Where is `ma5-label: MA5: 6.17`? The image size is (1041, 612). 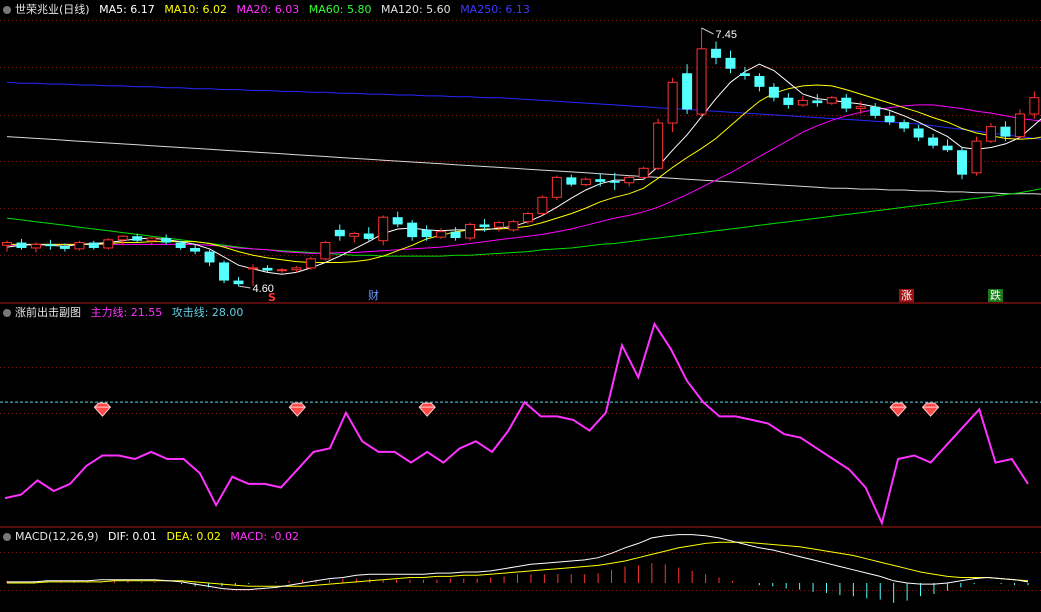
ma5-label: MA5: 6.17 is located at coordinates (127, 9).